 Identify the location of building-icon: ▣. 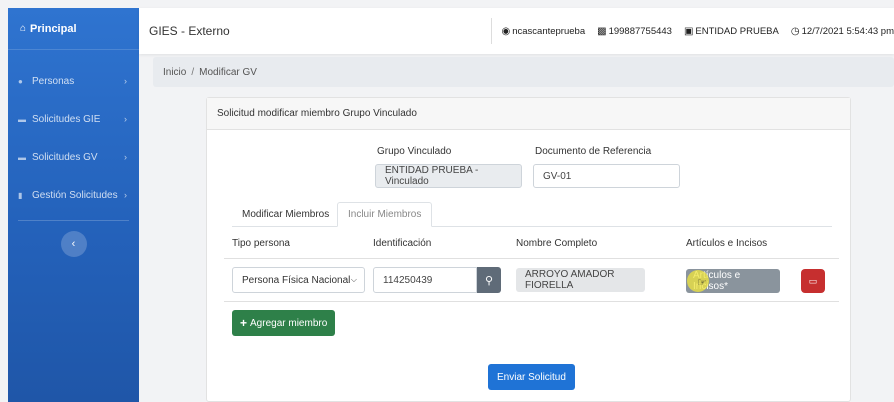
(688, 31).